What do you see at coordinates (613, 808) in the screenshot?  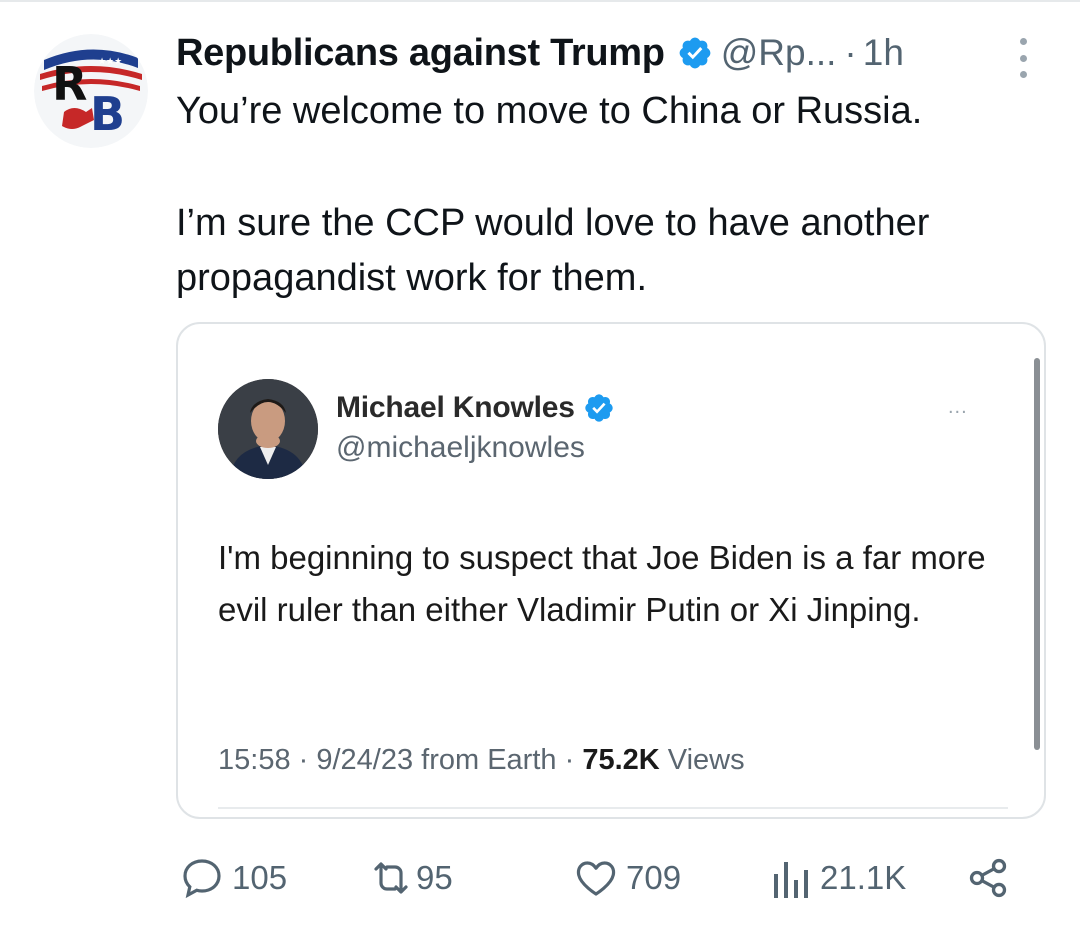 I see `quoted-divider` at bounding box center [613, 808].